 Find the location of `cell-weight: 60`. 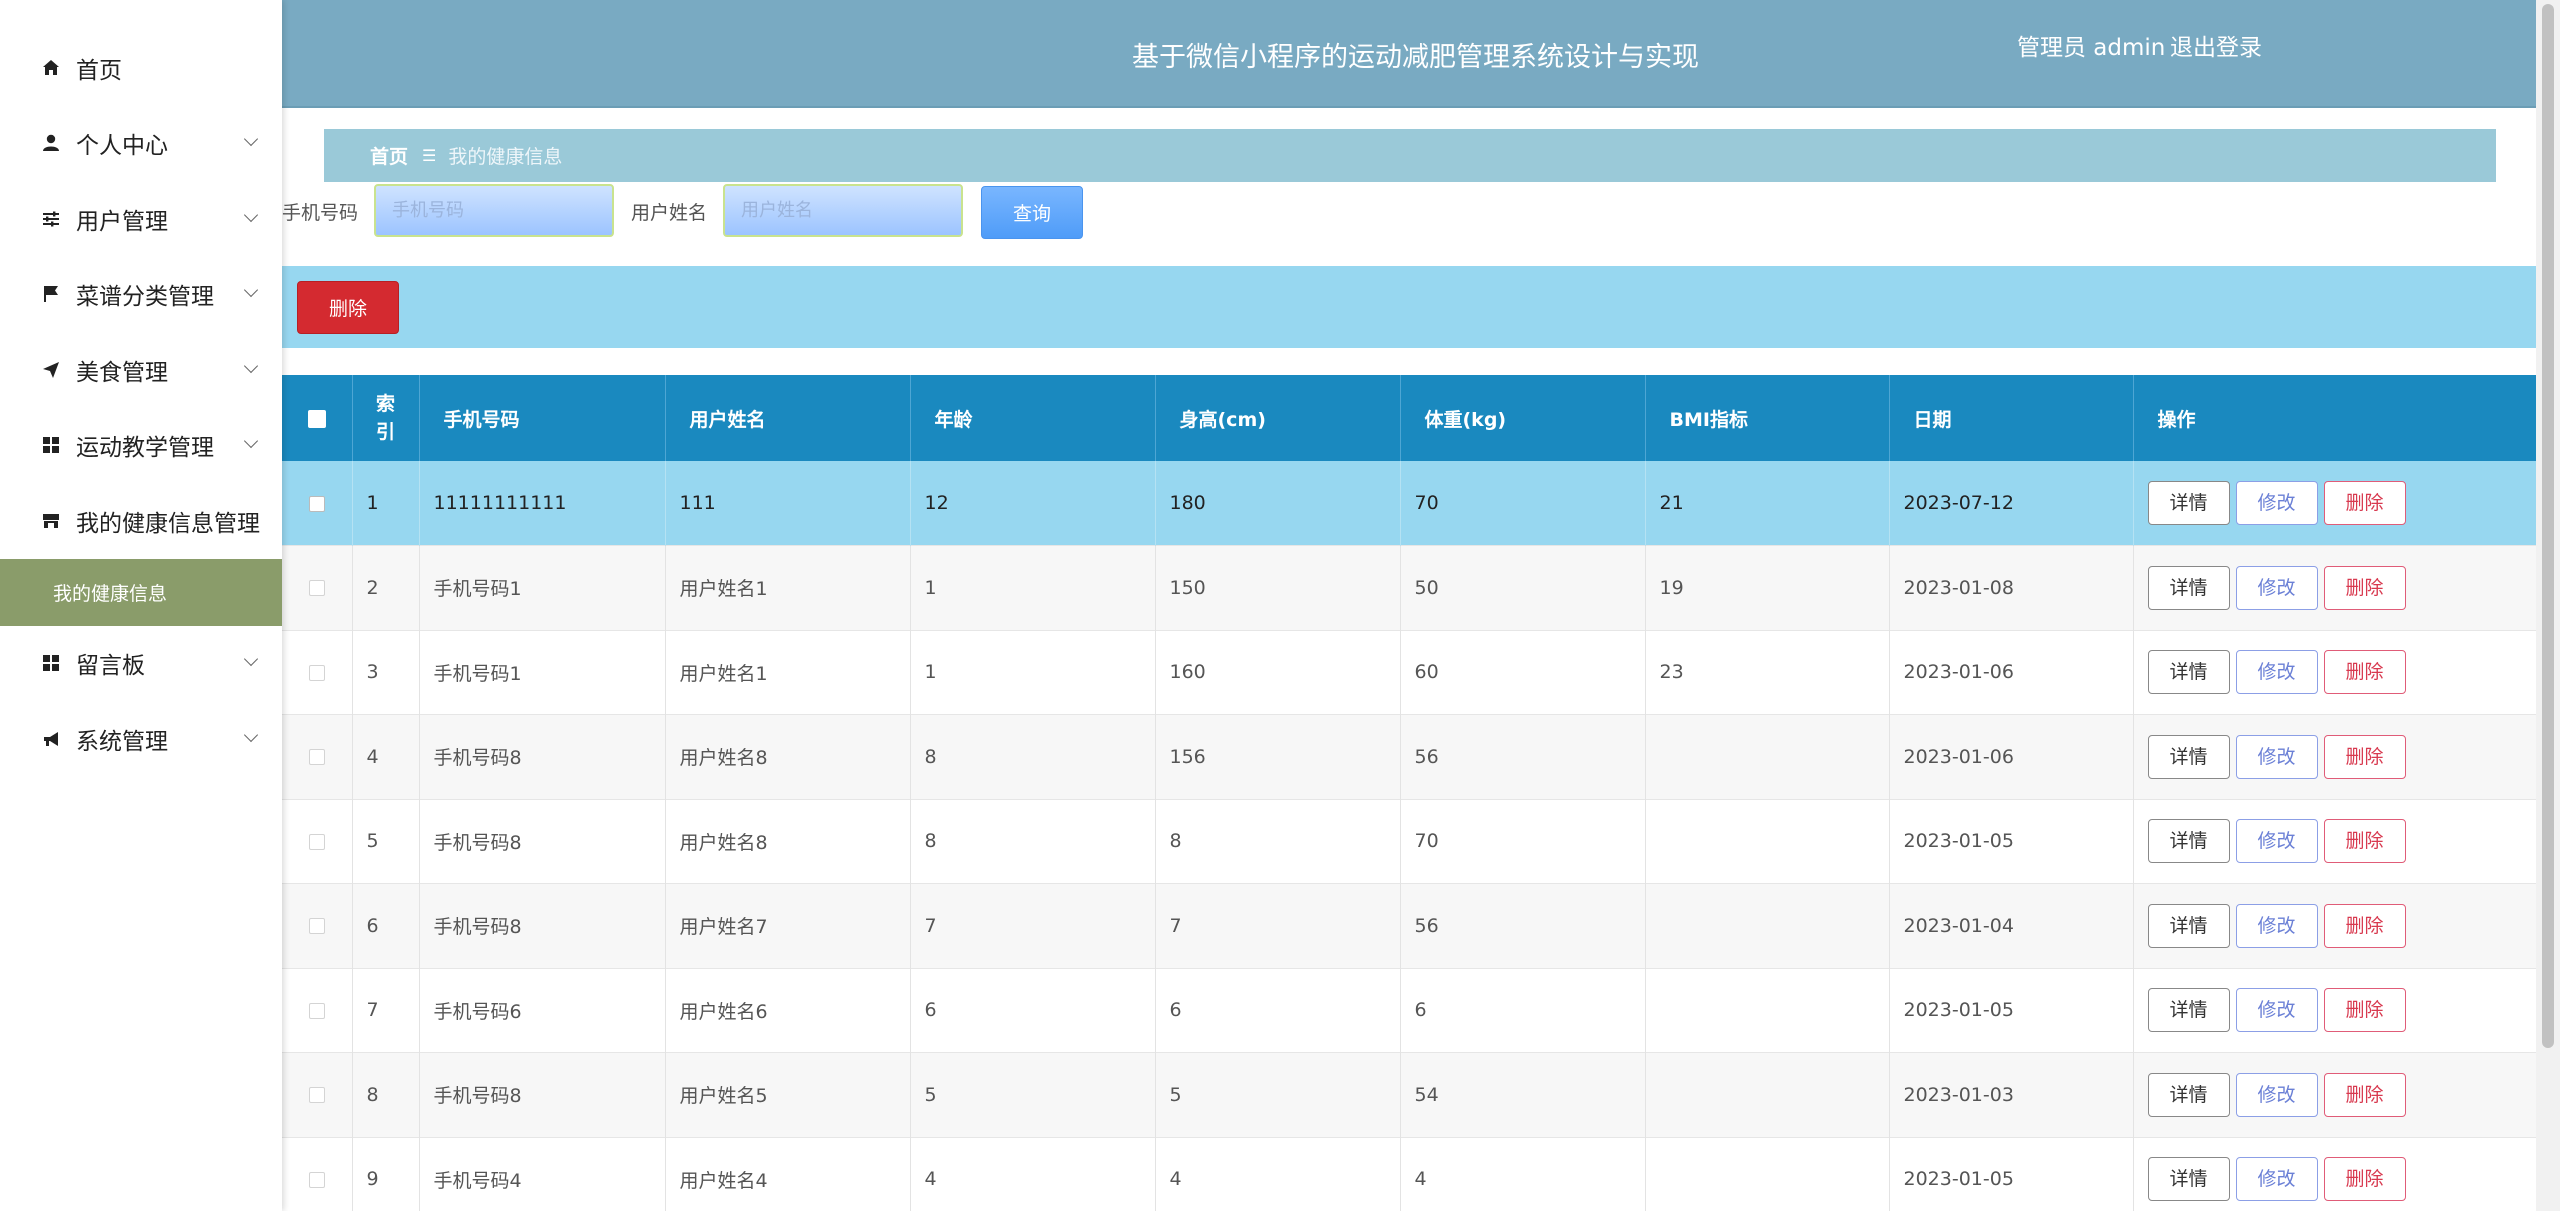

cell-weight: 60 is located at coordinates (1523, 672).